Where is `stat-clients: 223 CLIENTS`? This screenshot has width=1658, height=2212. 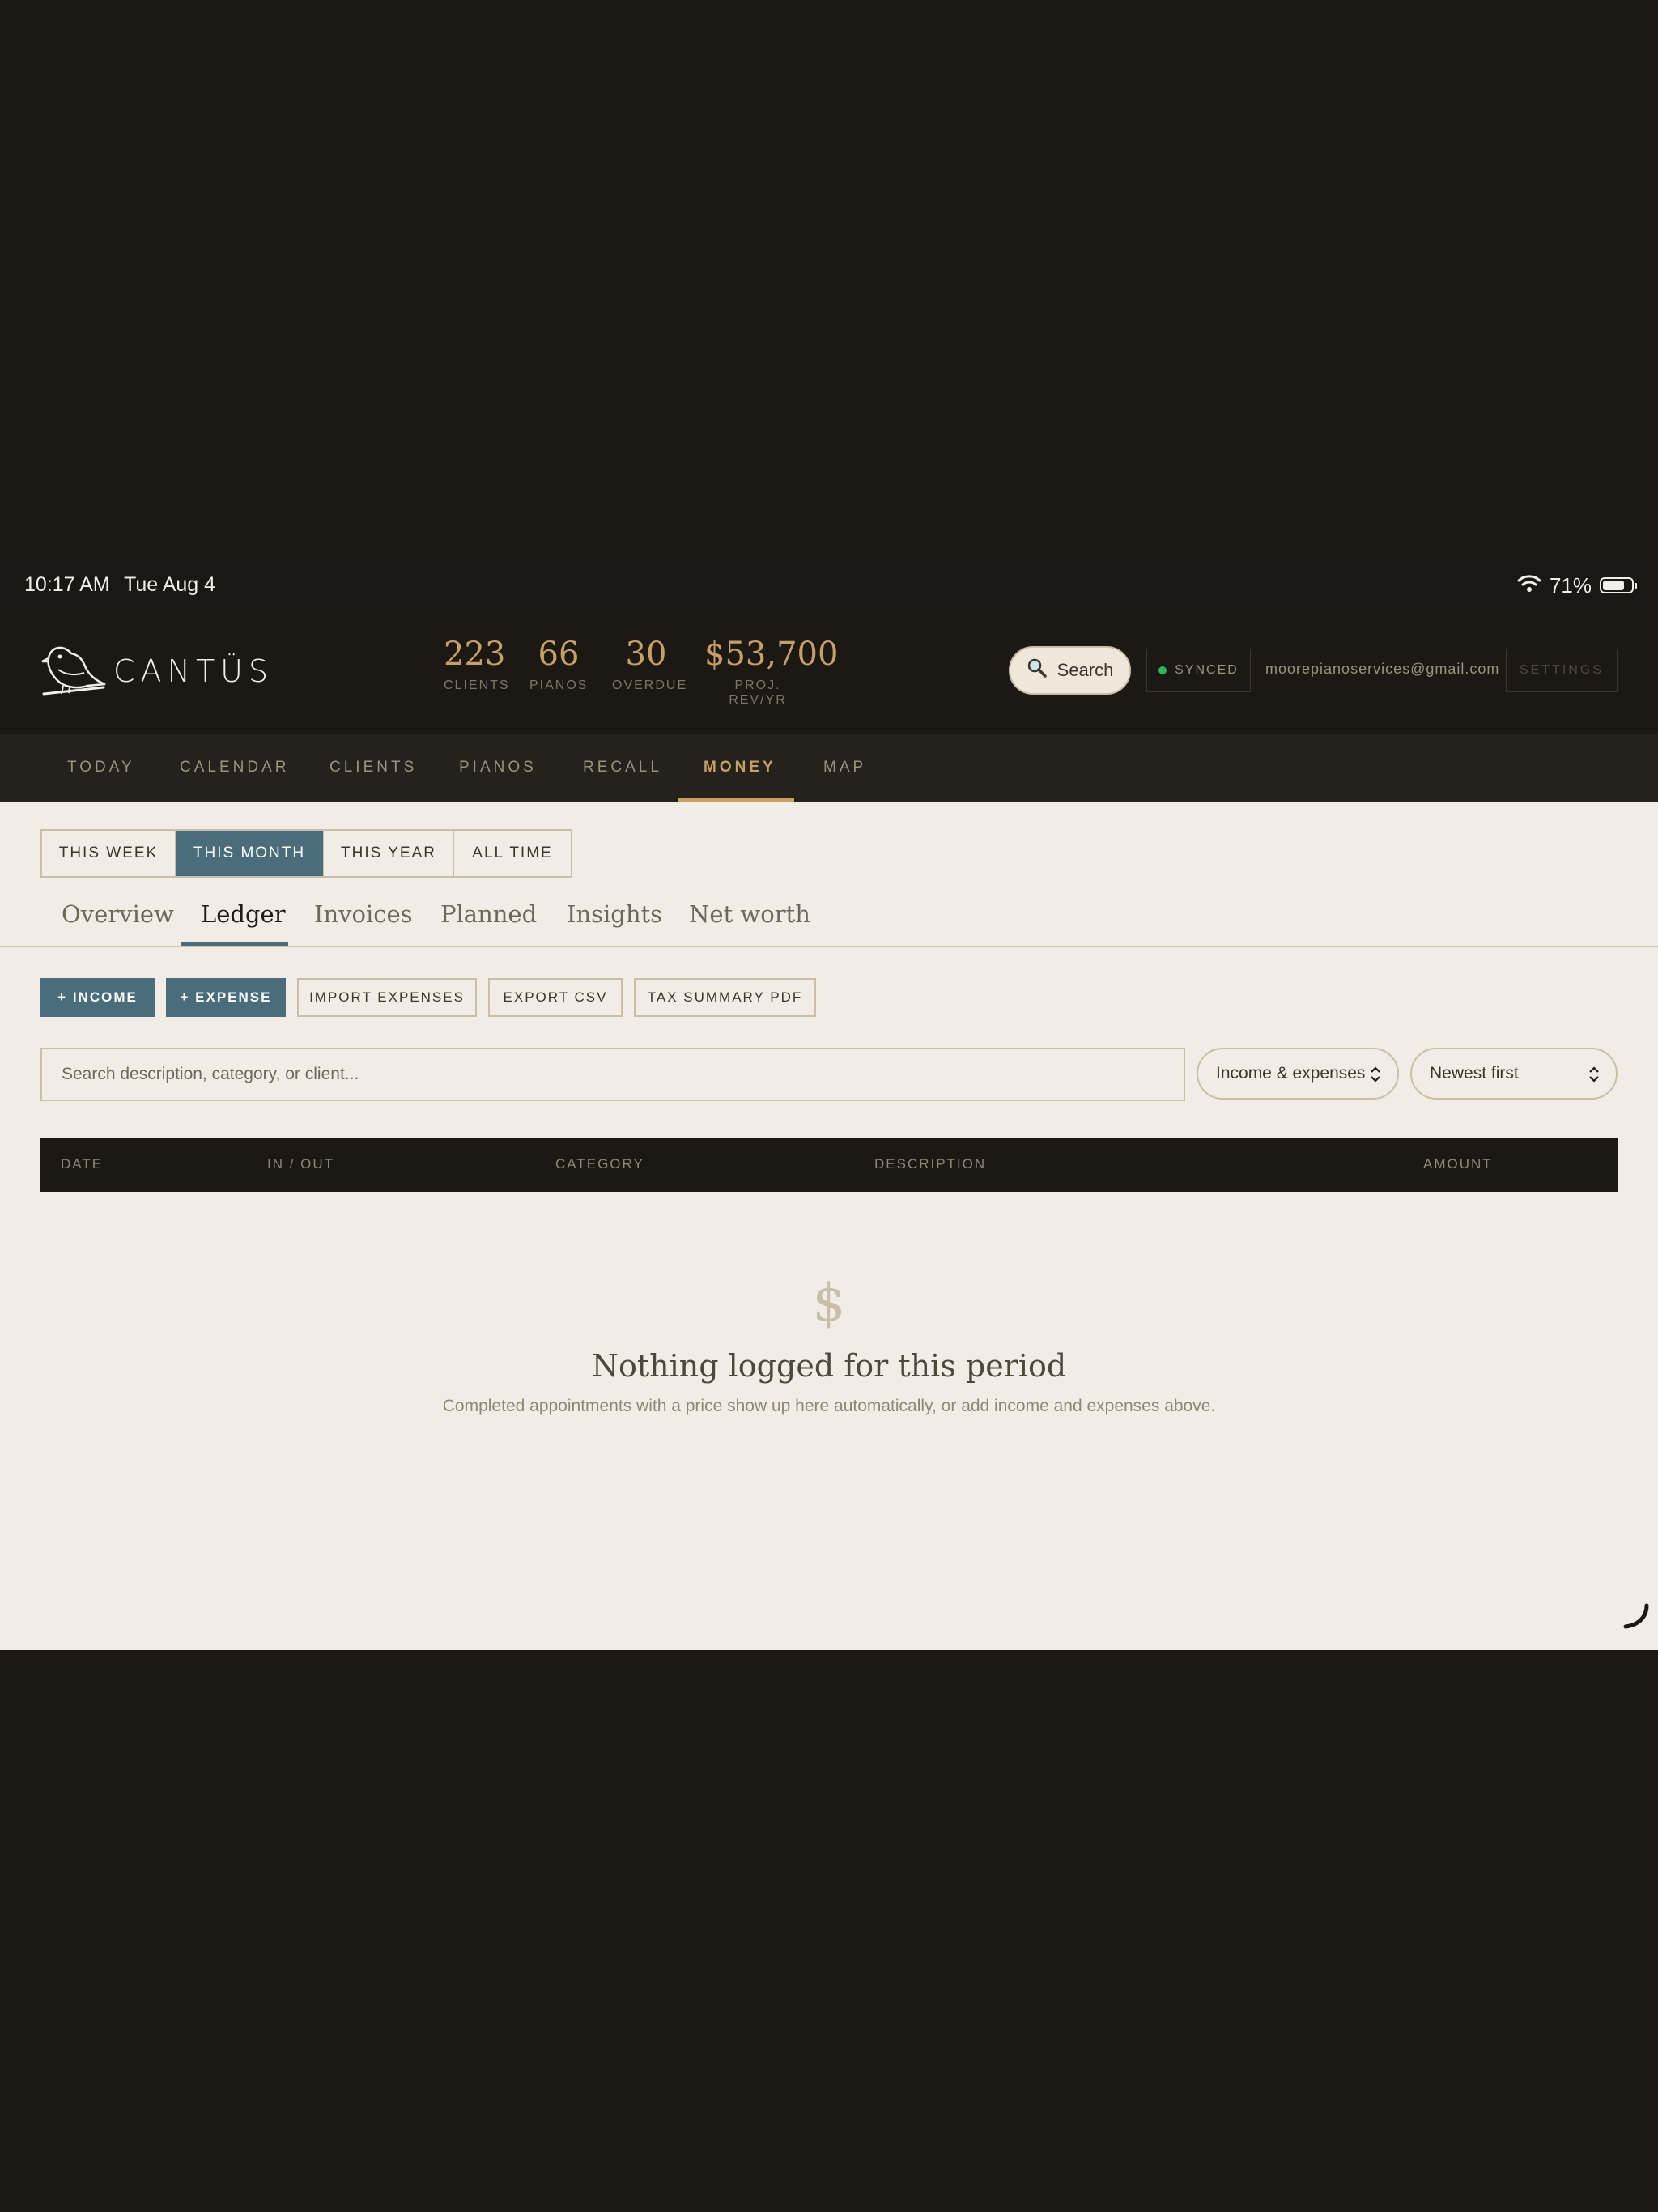 stat-clients: 223 CLIENTS is located at coordinates (477, 672).